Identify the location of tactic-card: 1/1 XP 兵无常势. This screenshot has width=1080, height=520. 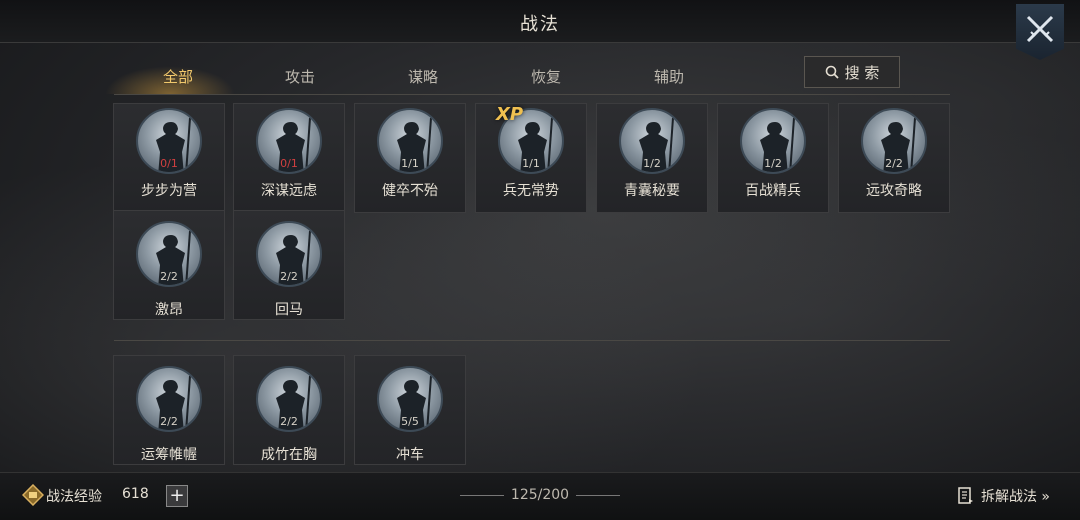
(531, 158).